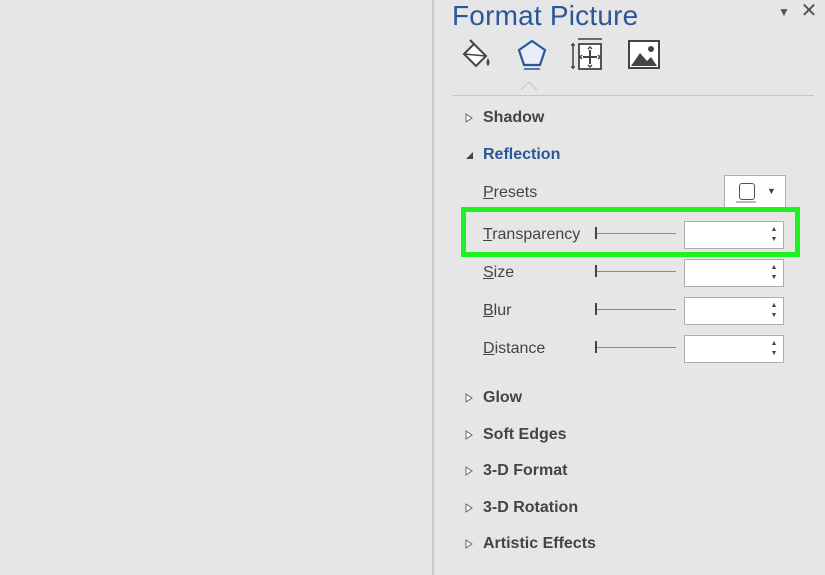 The height and width of the screenshot is (575, 825). I want to click on section-label: Glow, so click(503, 397).